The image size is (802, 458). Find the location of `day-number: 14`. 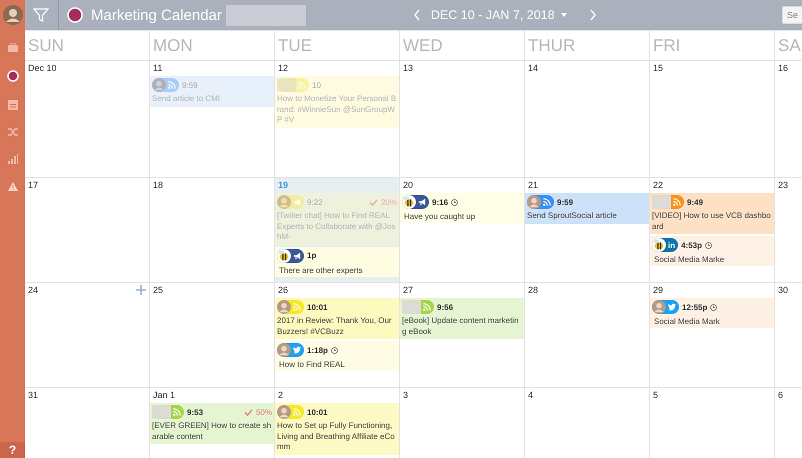

day-number: 14 is located at coordinates (533, 68).